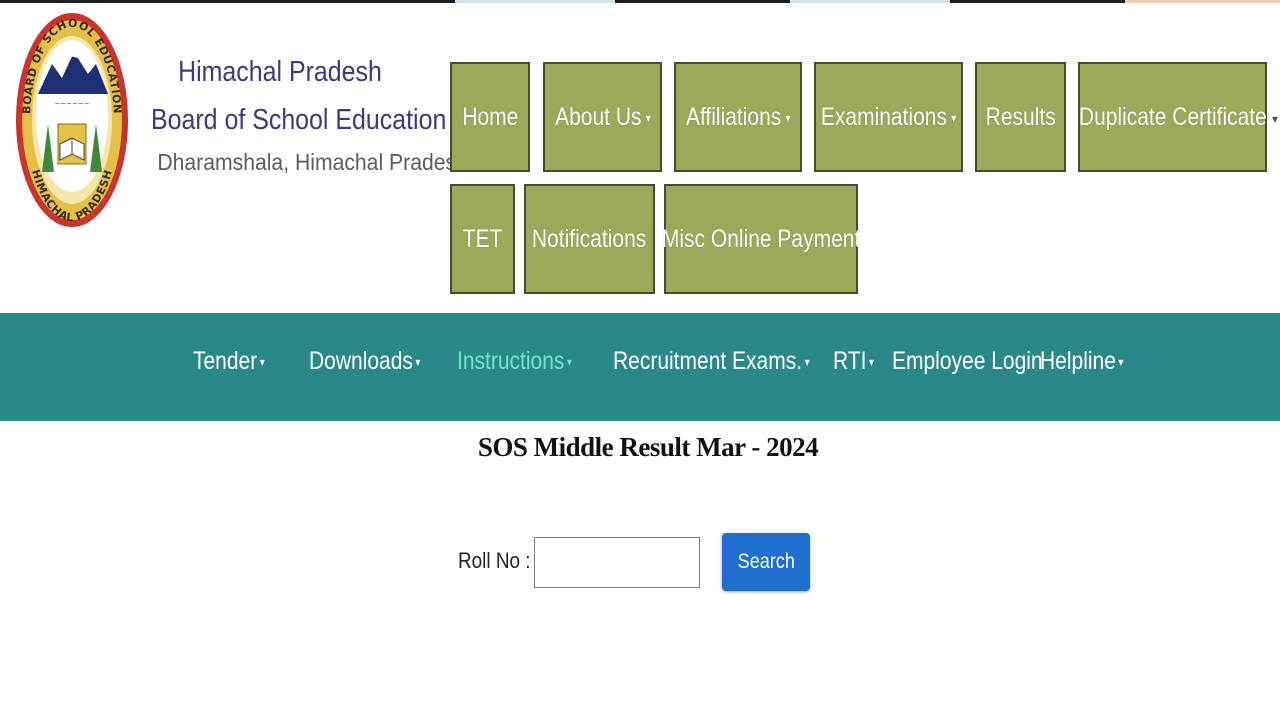  Describe the element at coordinates (1081, 361) in the screenshot. I see `nav-helpline-link: Helpline ▾` at that location.